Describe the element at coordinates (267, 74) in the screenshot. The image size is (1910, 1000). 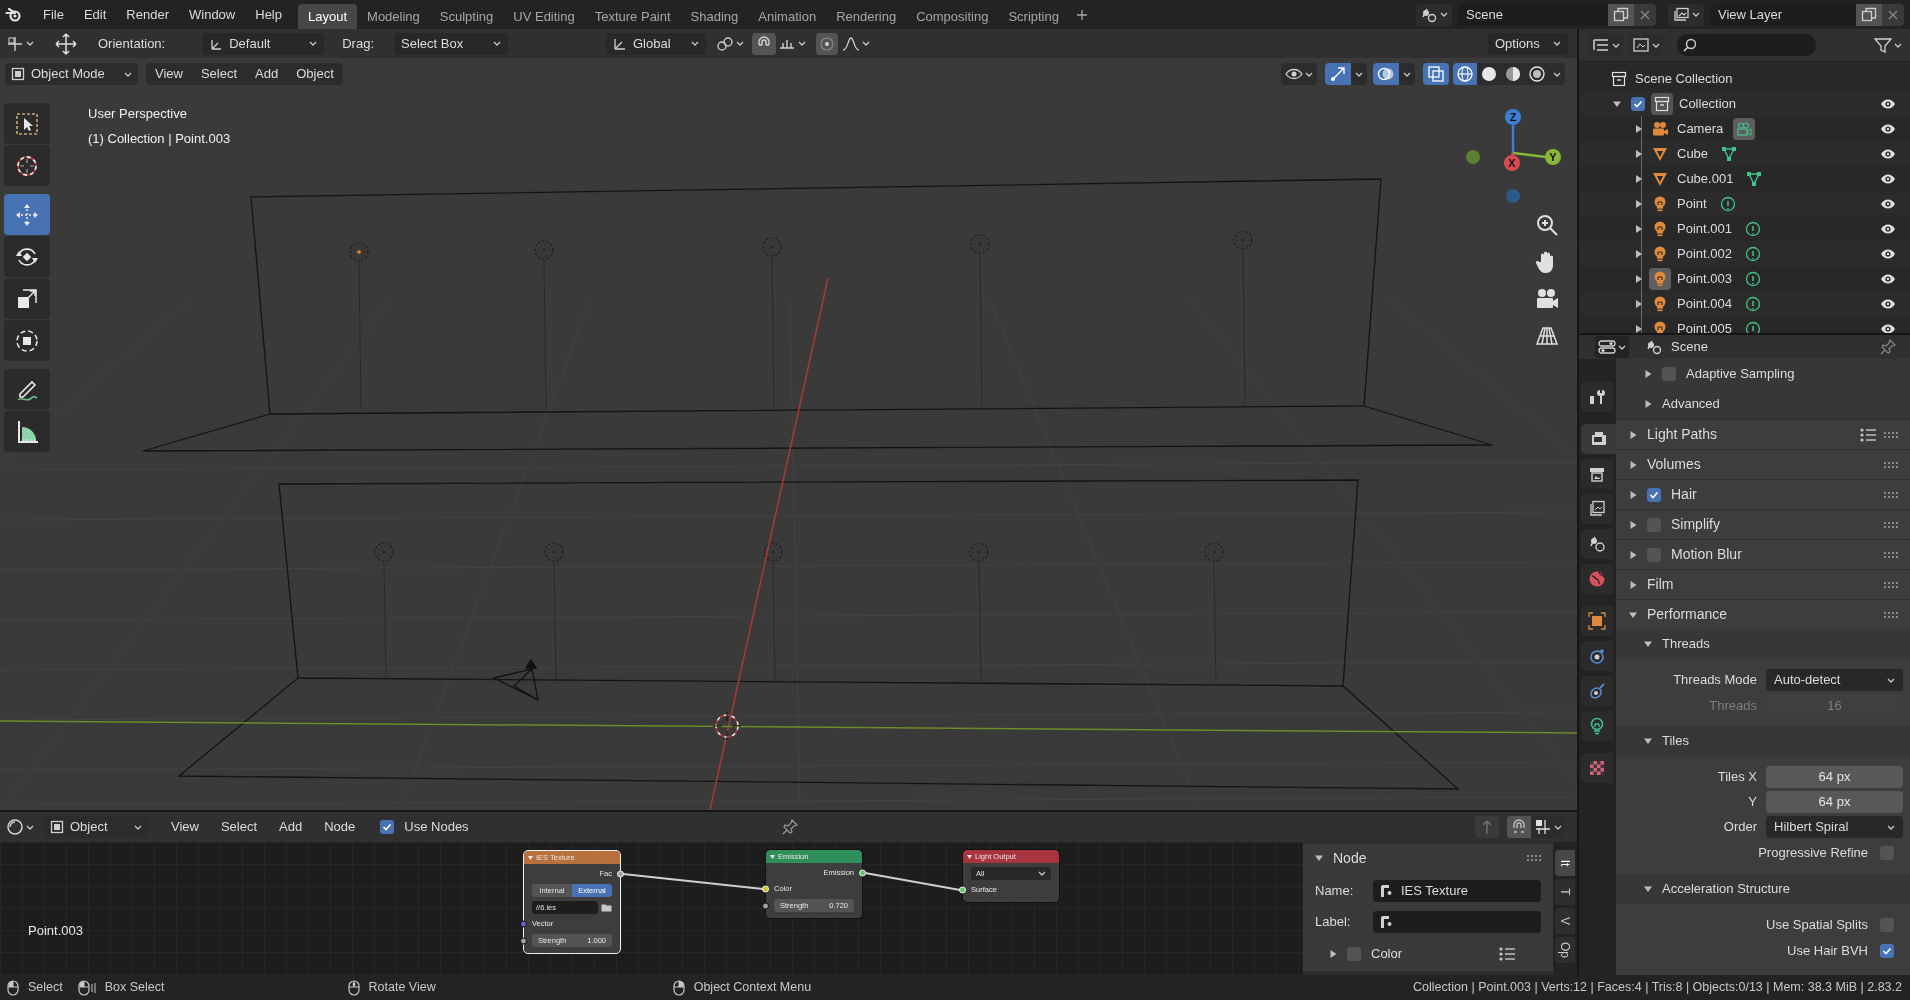
I see `menu-item: Add` at that location.